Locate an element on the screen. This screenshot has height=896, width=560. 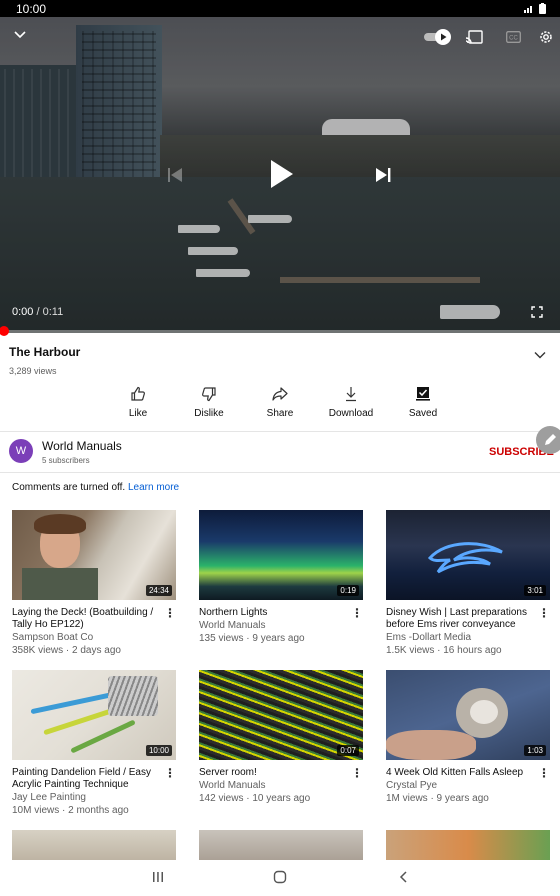
video-thumbnail: 10:00 is located at coordinates (94, 715).